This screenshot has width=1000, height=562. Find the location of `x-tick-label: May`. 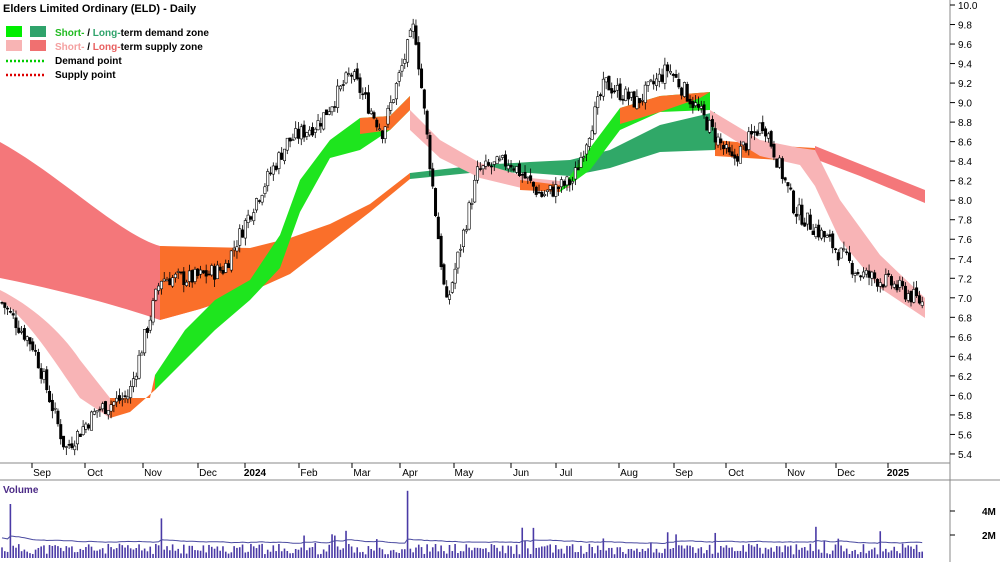

x-tick-label: May is located at coordinates (464, 473).